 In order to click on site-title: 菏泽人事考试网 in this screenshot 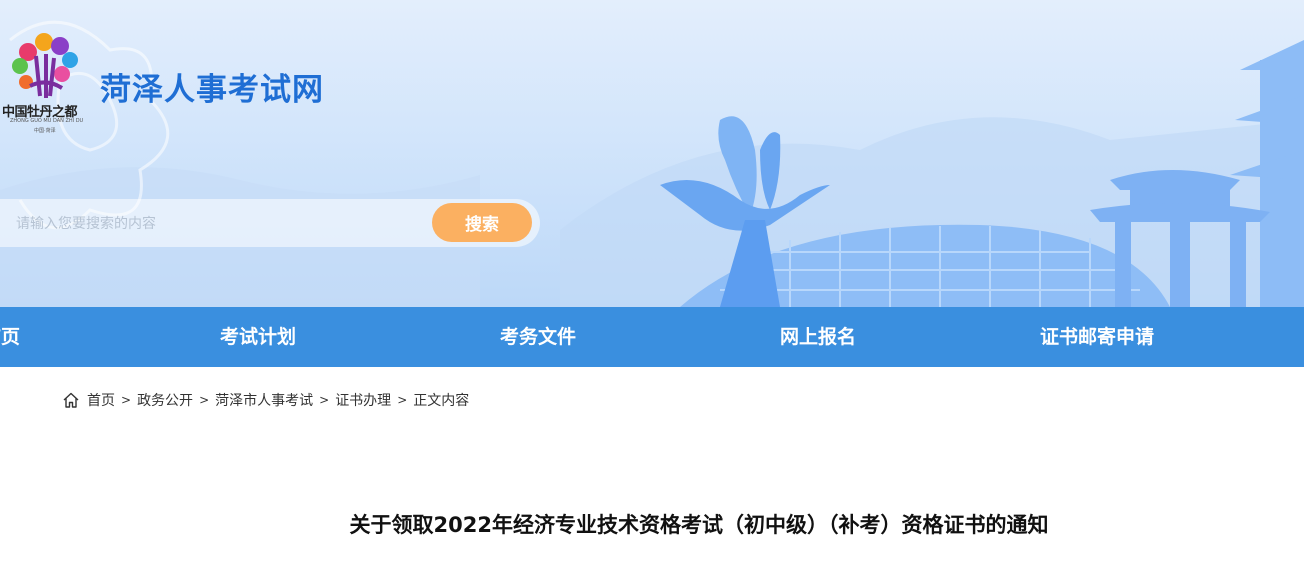, I will do `click(212, 86)`.